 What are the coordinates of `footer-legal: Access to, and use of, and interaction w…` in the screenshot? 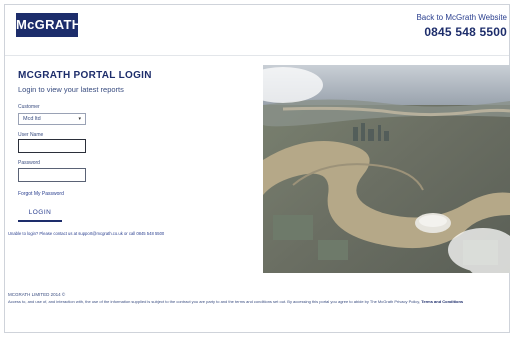 It's located at (257, 301).